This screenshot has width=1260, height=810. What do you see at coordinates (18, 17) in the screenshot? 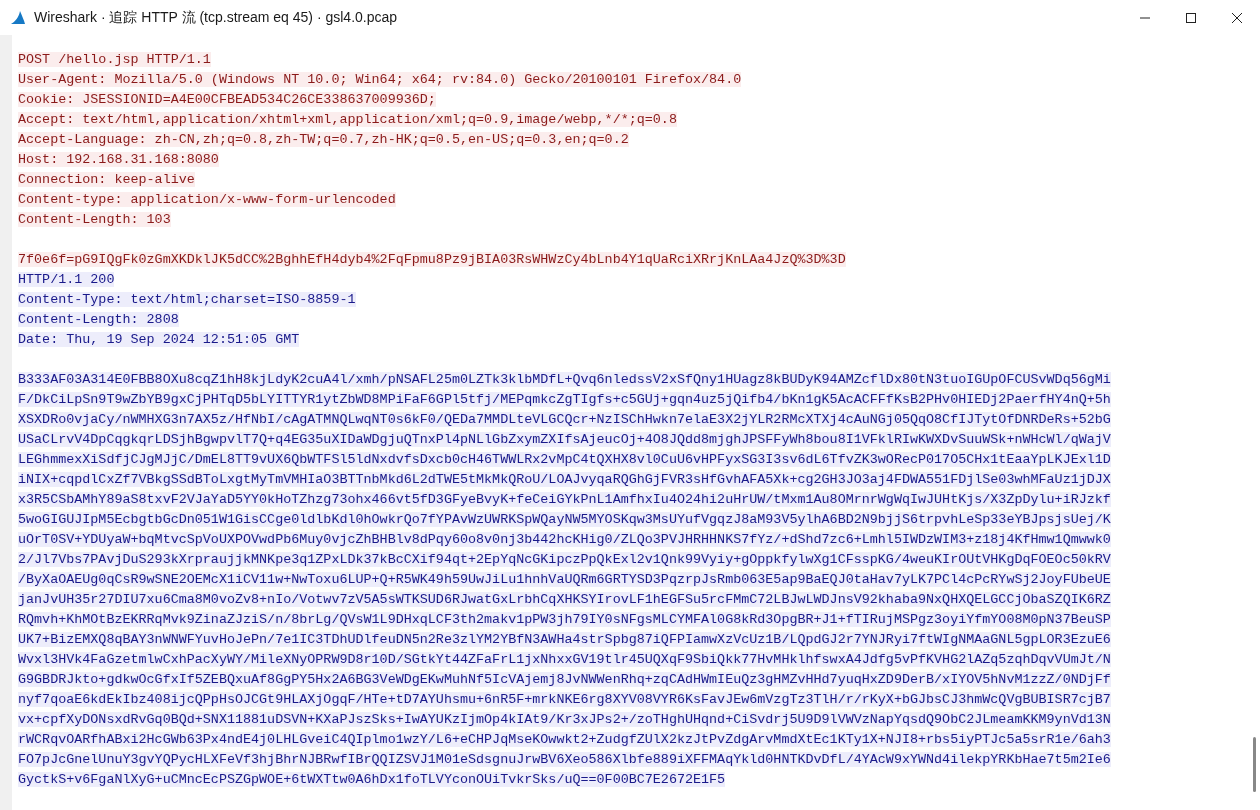
I see `shark-fin-icon` at bounding box center [18, 17].